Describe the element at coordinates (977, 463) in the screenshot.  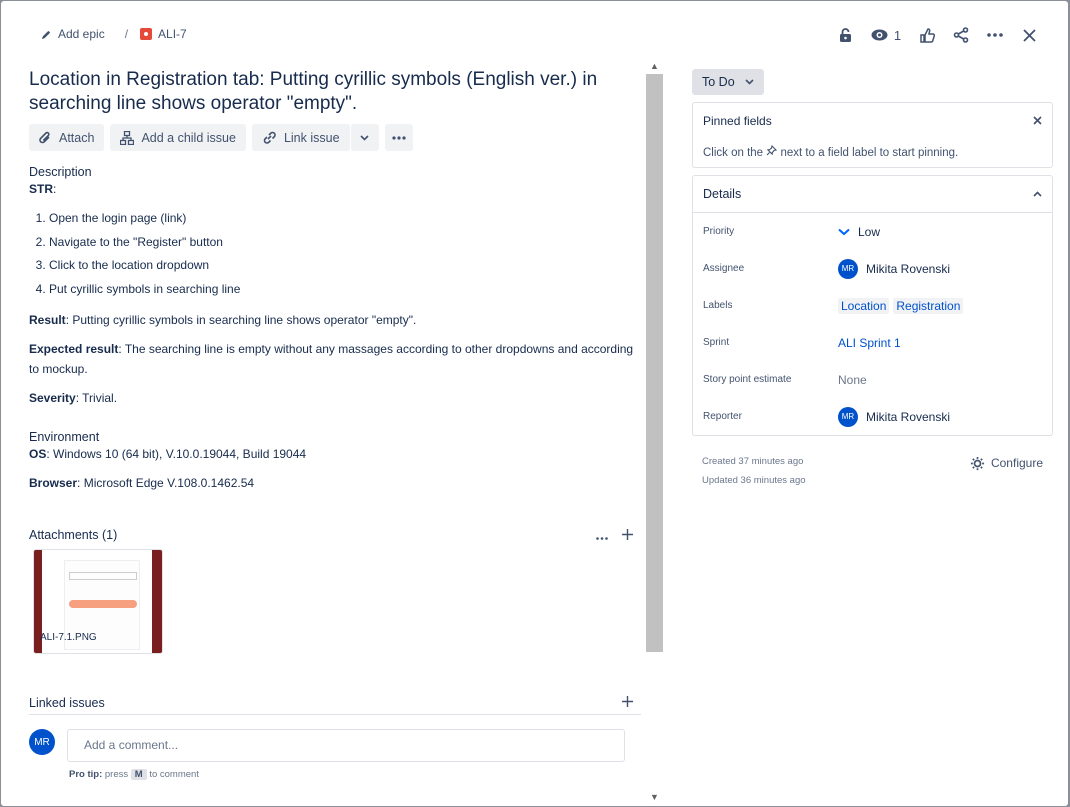
I see `gear-icon` at that location.